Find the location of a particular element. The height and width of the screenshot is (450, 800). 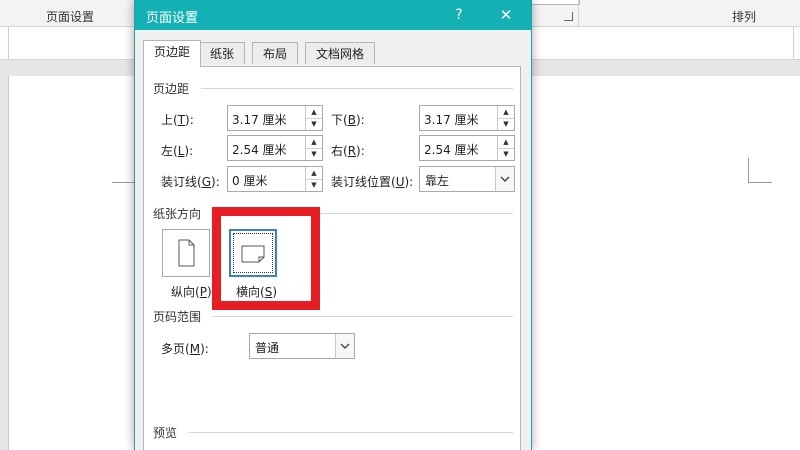

portrait-button is located at coordinates (186, 253).